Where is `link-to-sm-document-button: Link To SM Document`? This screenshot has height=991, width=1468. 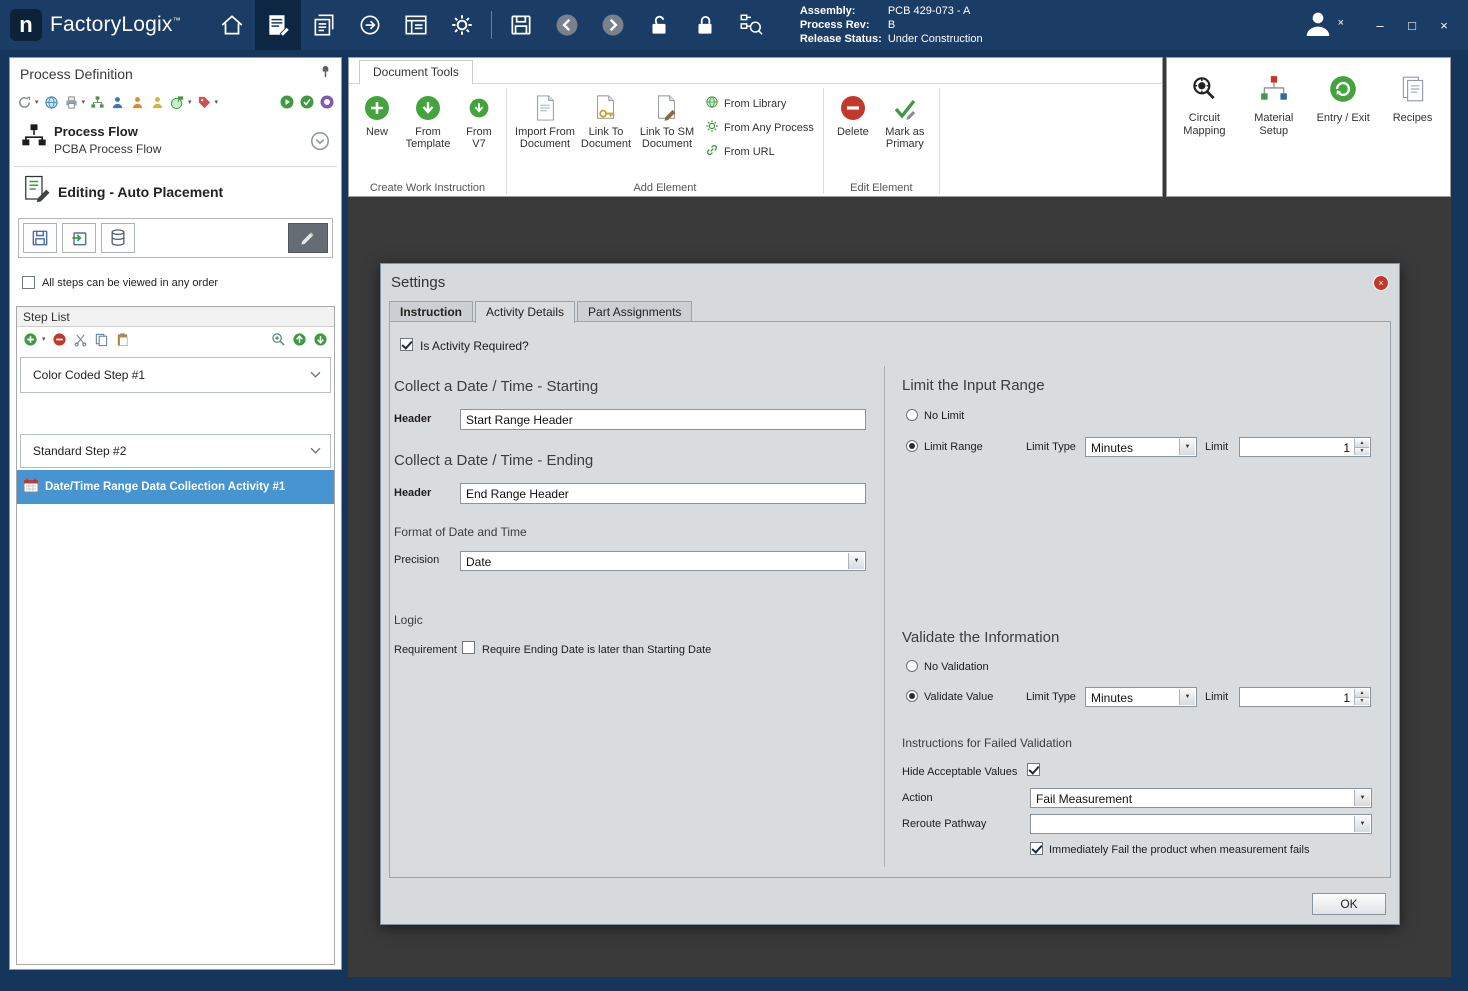 link-to-sm-document-button: Link To SM Document is located at coordinates (667, 119).